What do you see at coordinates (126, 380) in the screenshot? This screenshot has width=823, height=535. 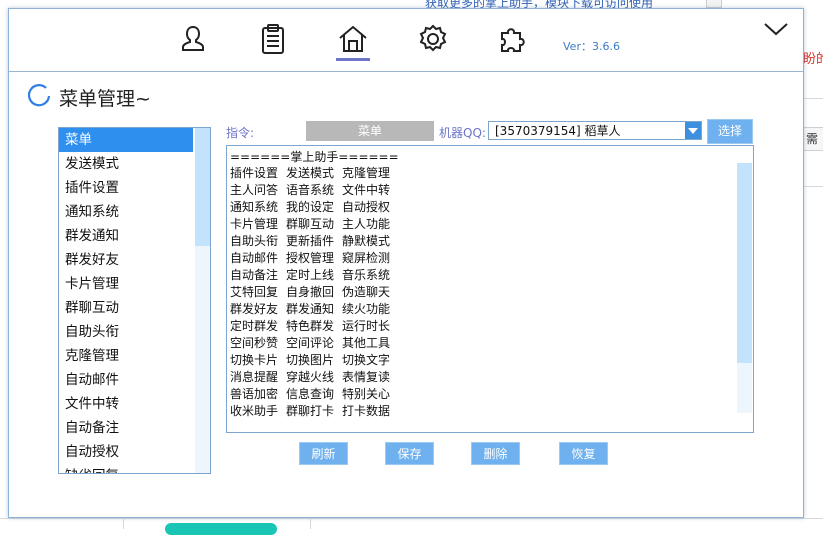 I see `menu-item: 自动邮件` at bounding box center [126, 380].